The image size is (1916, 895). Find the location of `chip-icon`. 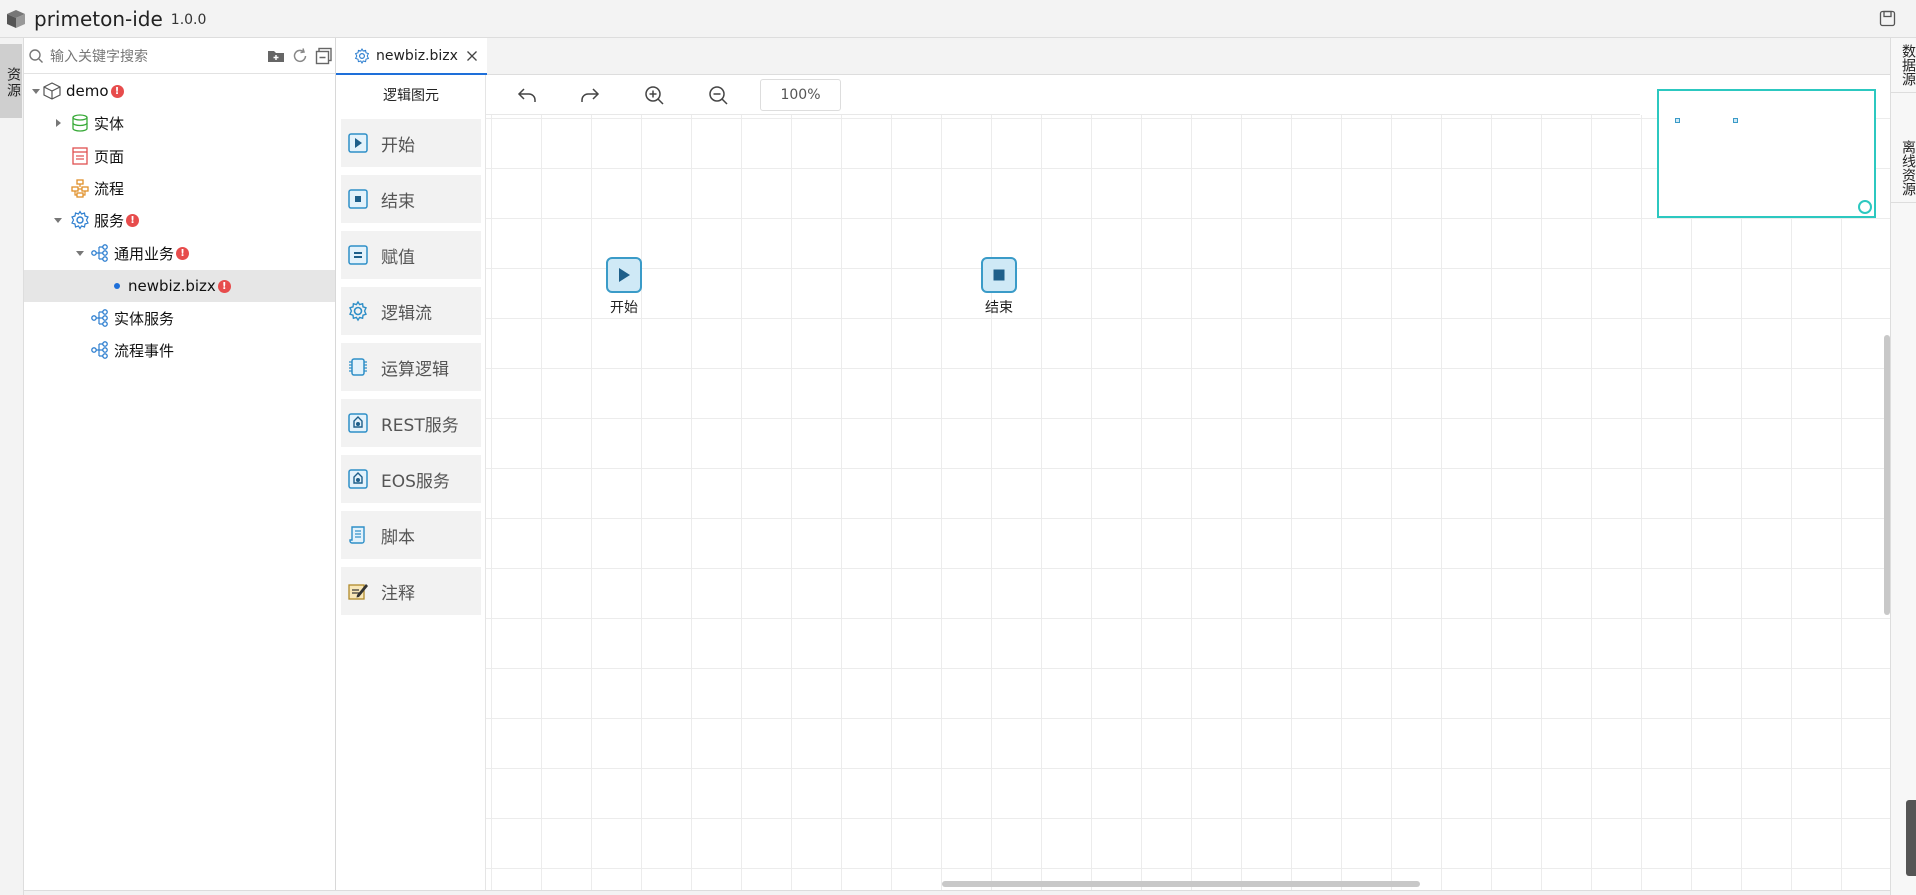

chip-icon is located at coordinates (358, 367).